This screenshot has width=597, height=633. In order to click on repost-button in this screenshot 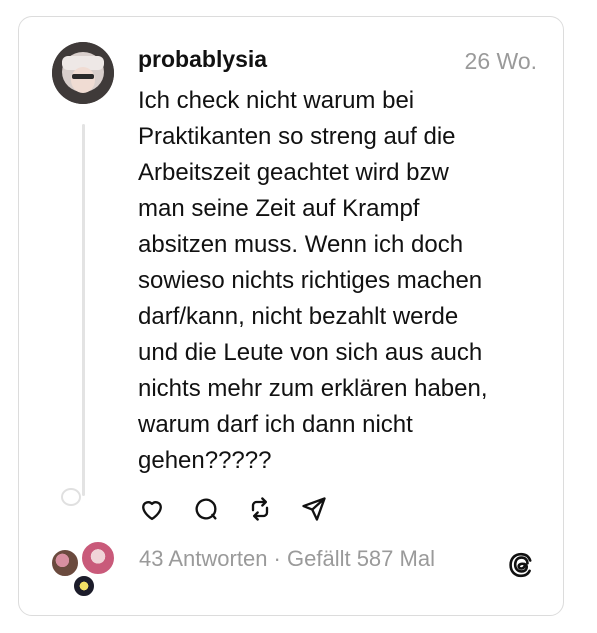, I will do `click(260, 509)`.